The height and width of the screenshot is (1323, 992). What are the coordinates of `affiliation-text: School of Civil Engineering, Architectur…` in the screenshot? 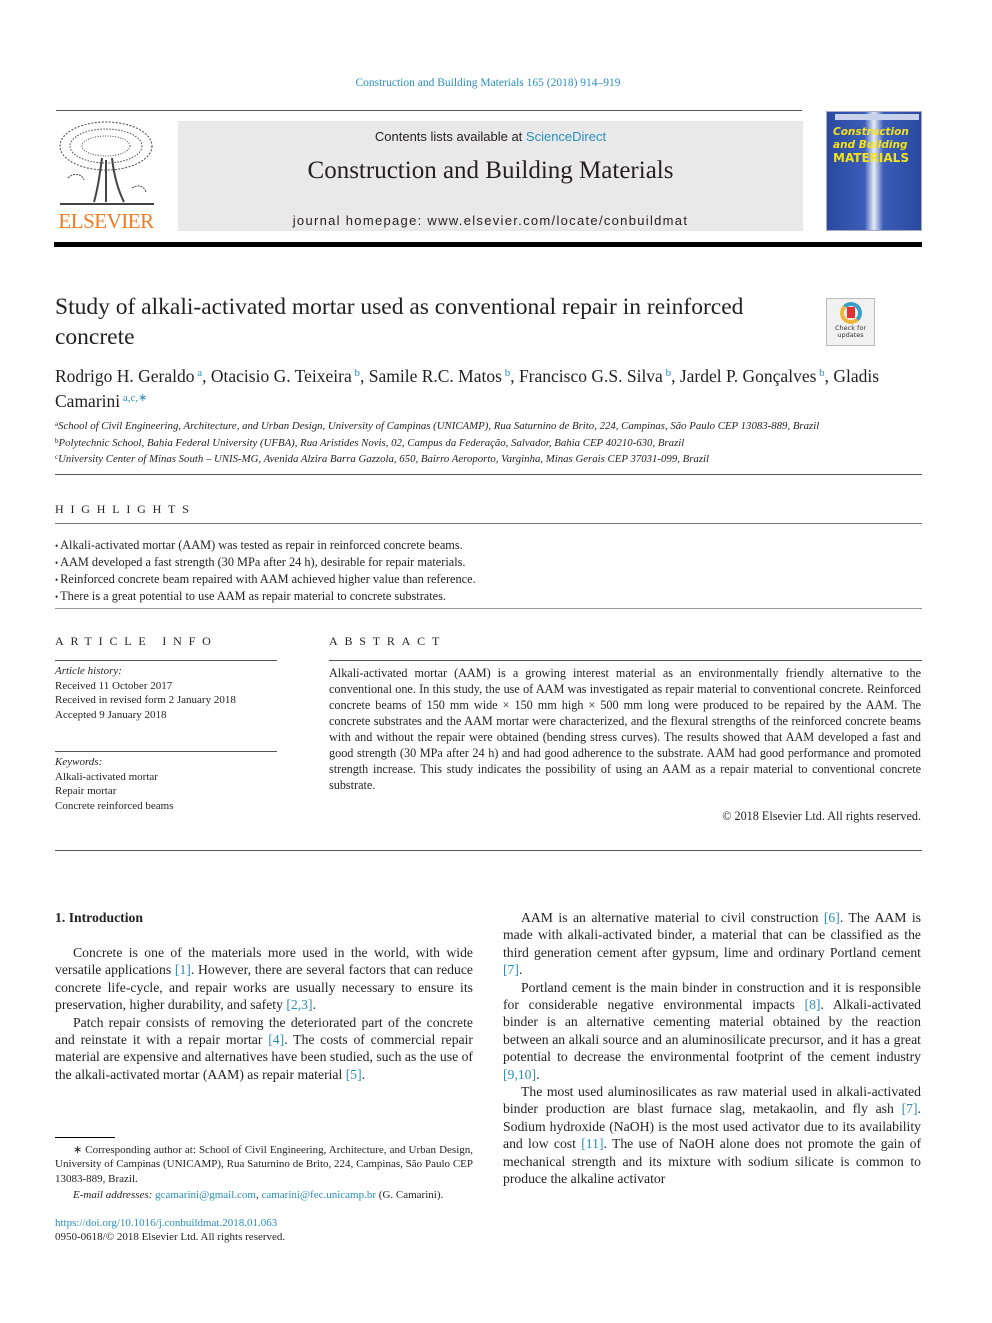 It's located at (439, 426).